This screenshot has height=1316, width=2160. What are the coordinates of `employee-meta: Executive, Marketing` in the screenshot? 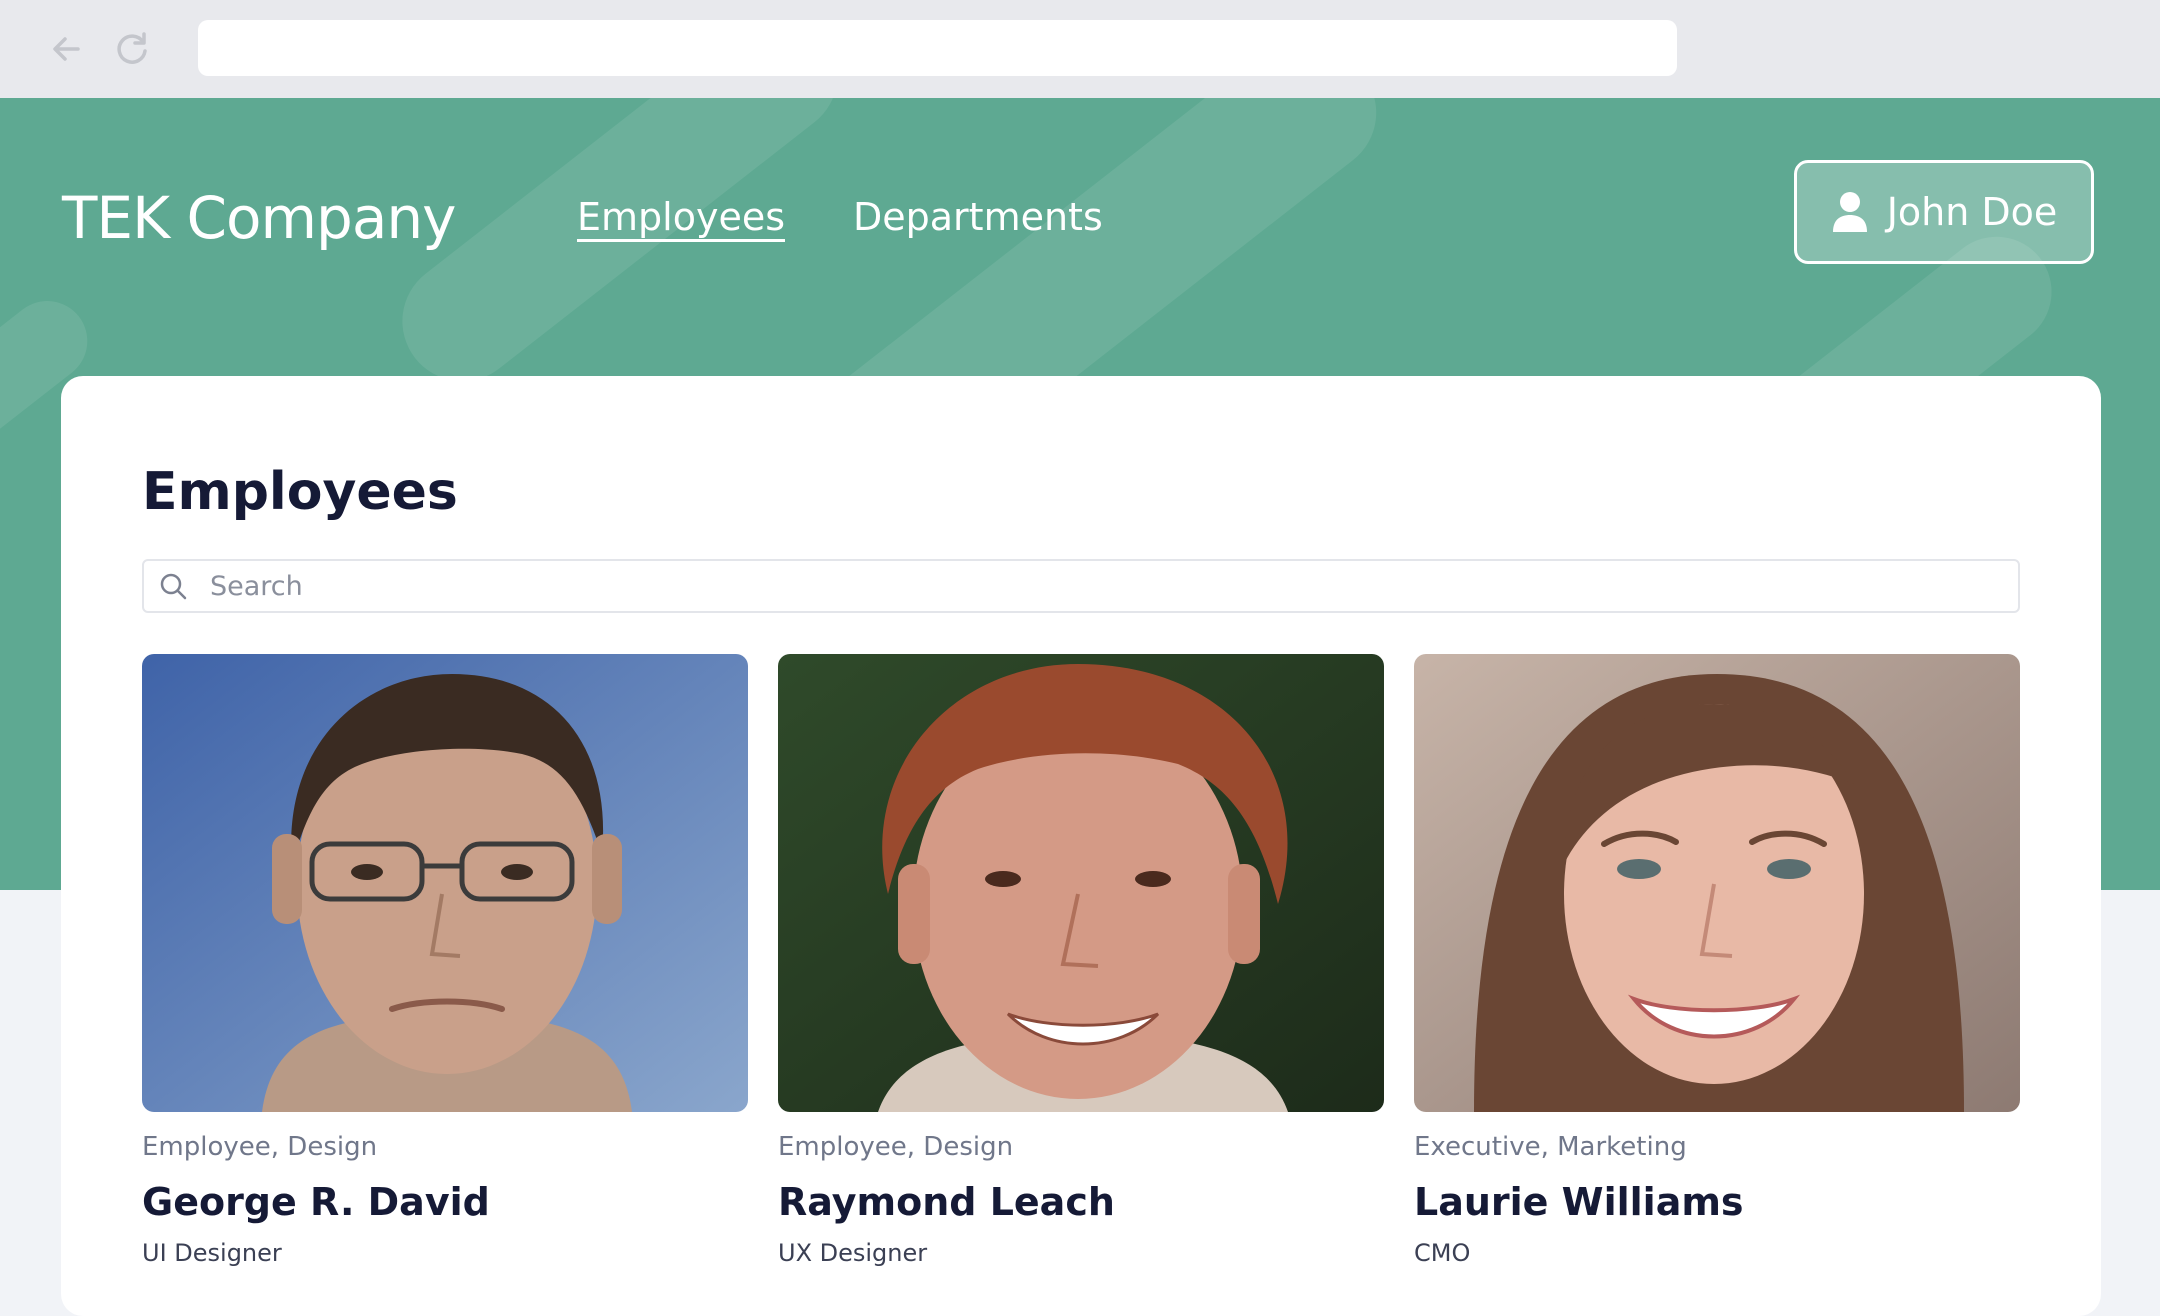 It's located at (1550, 1147).